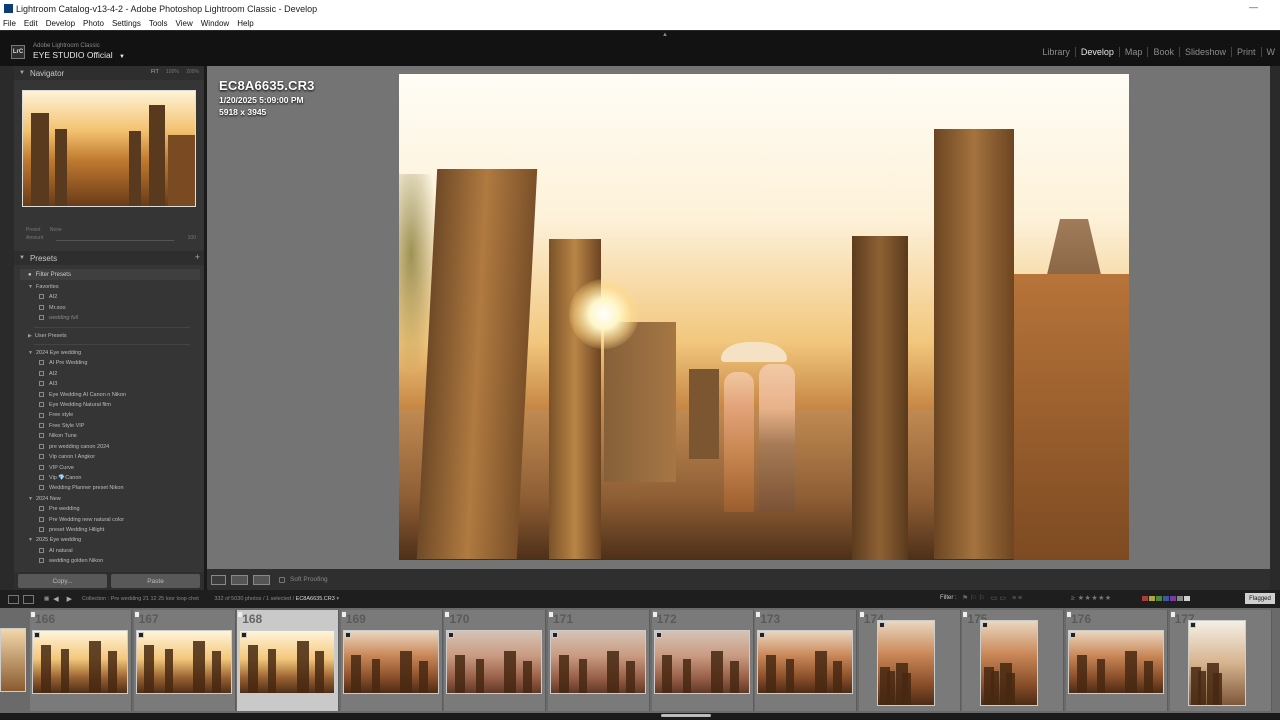  Describe the element at coordinates (28, 599) in the screenshot. I see `secondary-display-icon` at that location.